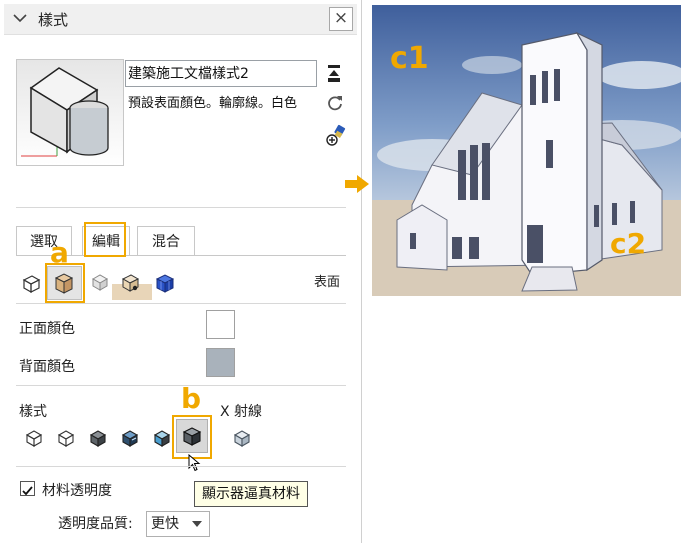 This screenshot has width=682, height=543. What do you see at coordinates (162, 438) in the screenshot?
I see `monochrome-style-icon` at bounding box center [162, 438].